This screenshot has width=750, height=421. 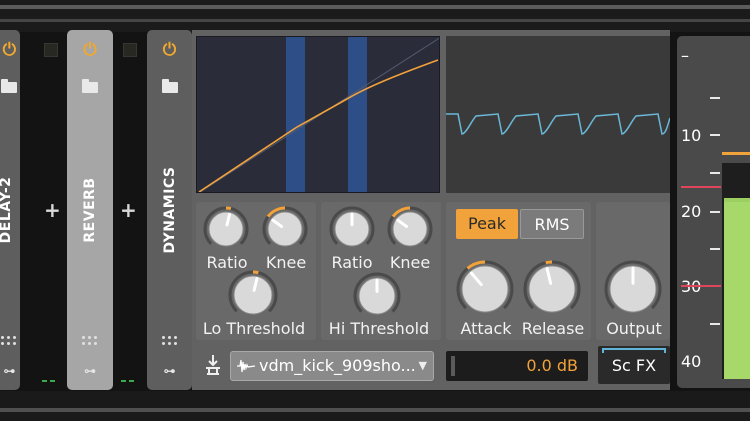 What do you see at coordinates (634, 328) in the screenshot?
I see `output-label: Output` at bounding box center [634, 328].